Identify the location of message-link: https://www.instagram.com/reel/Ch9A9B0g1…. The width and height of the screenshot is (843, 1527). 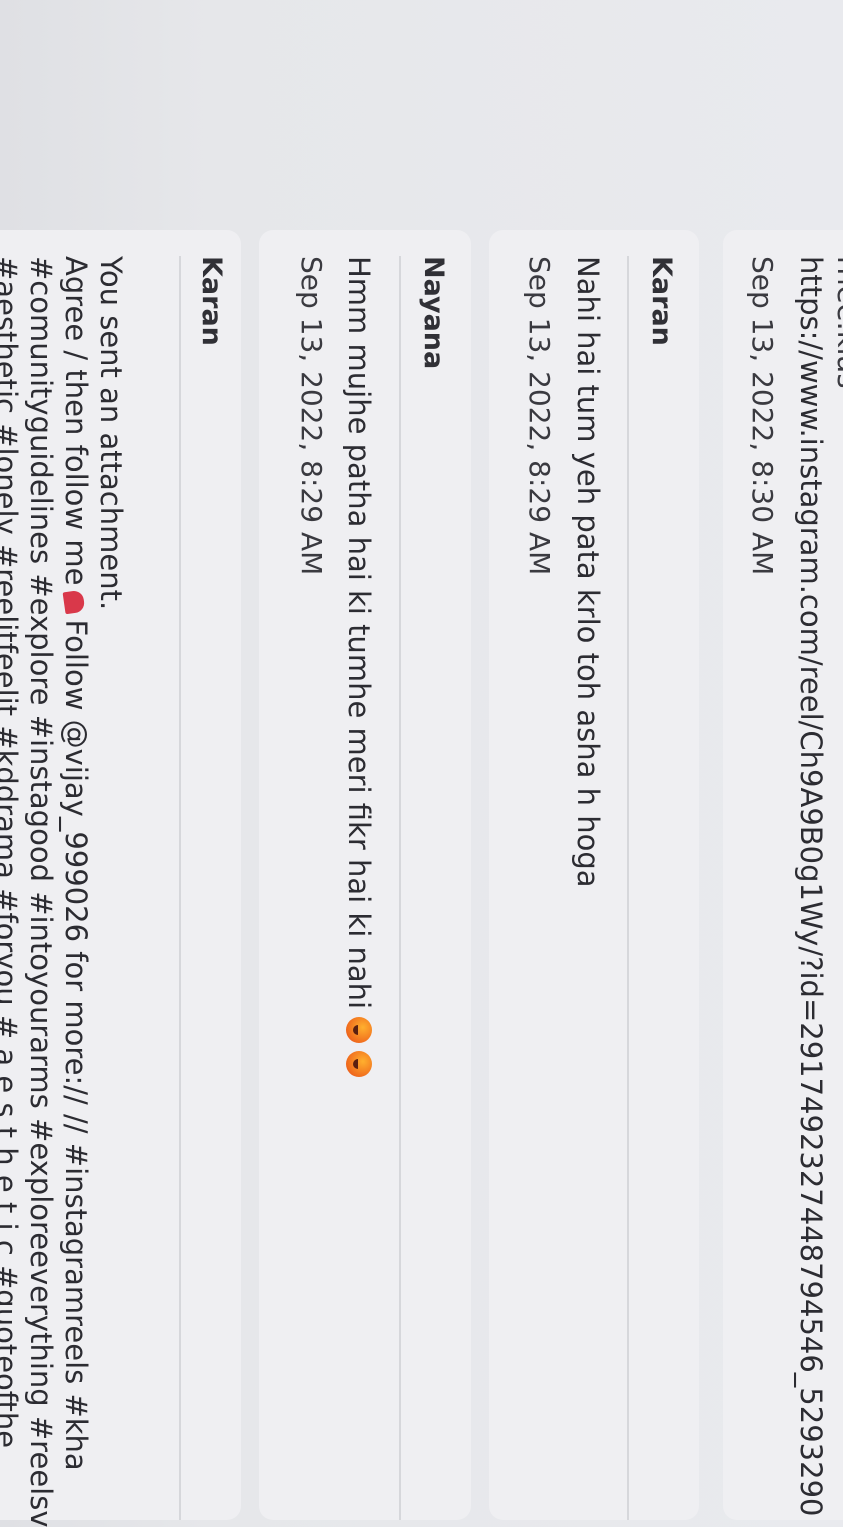
(811, 886).